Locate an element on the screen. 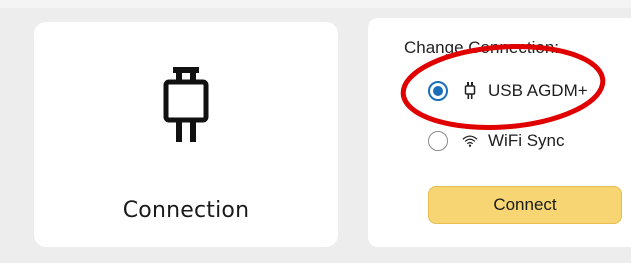  wifi-icon is located at coordinates (470, 141).